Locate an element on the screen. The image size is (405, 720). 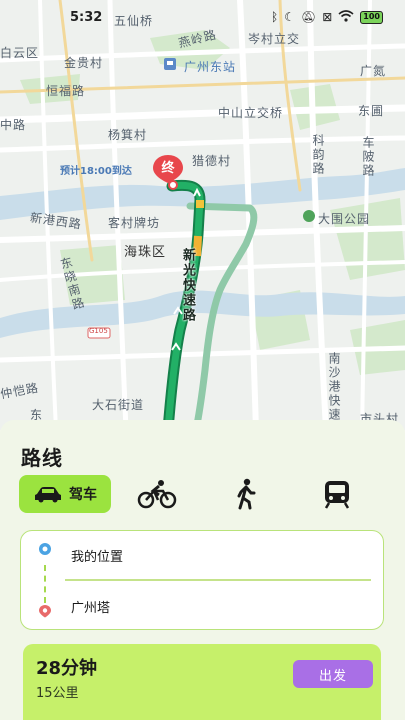
tab-bike is located at coordinates (157, 494).